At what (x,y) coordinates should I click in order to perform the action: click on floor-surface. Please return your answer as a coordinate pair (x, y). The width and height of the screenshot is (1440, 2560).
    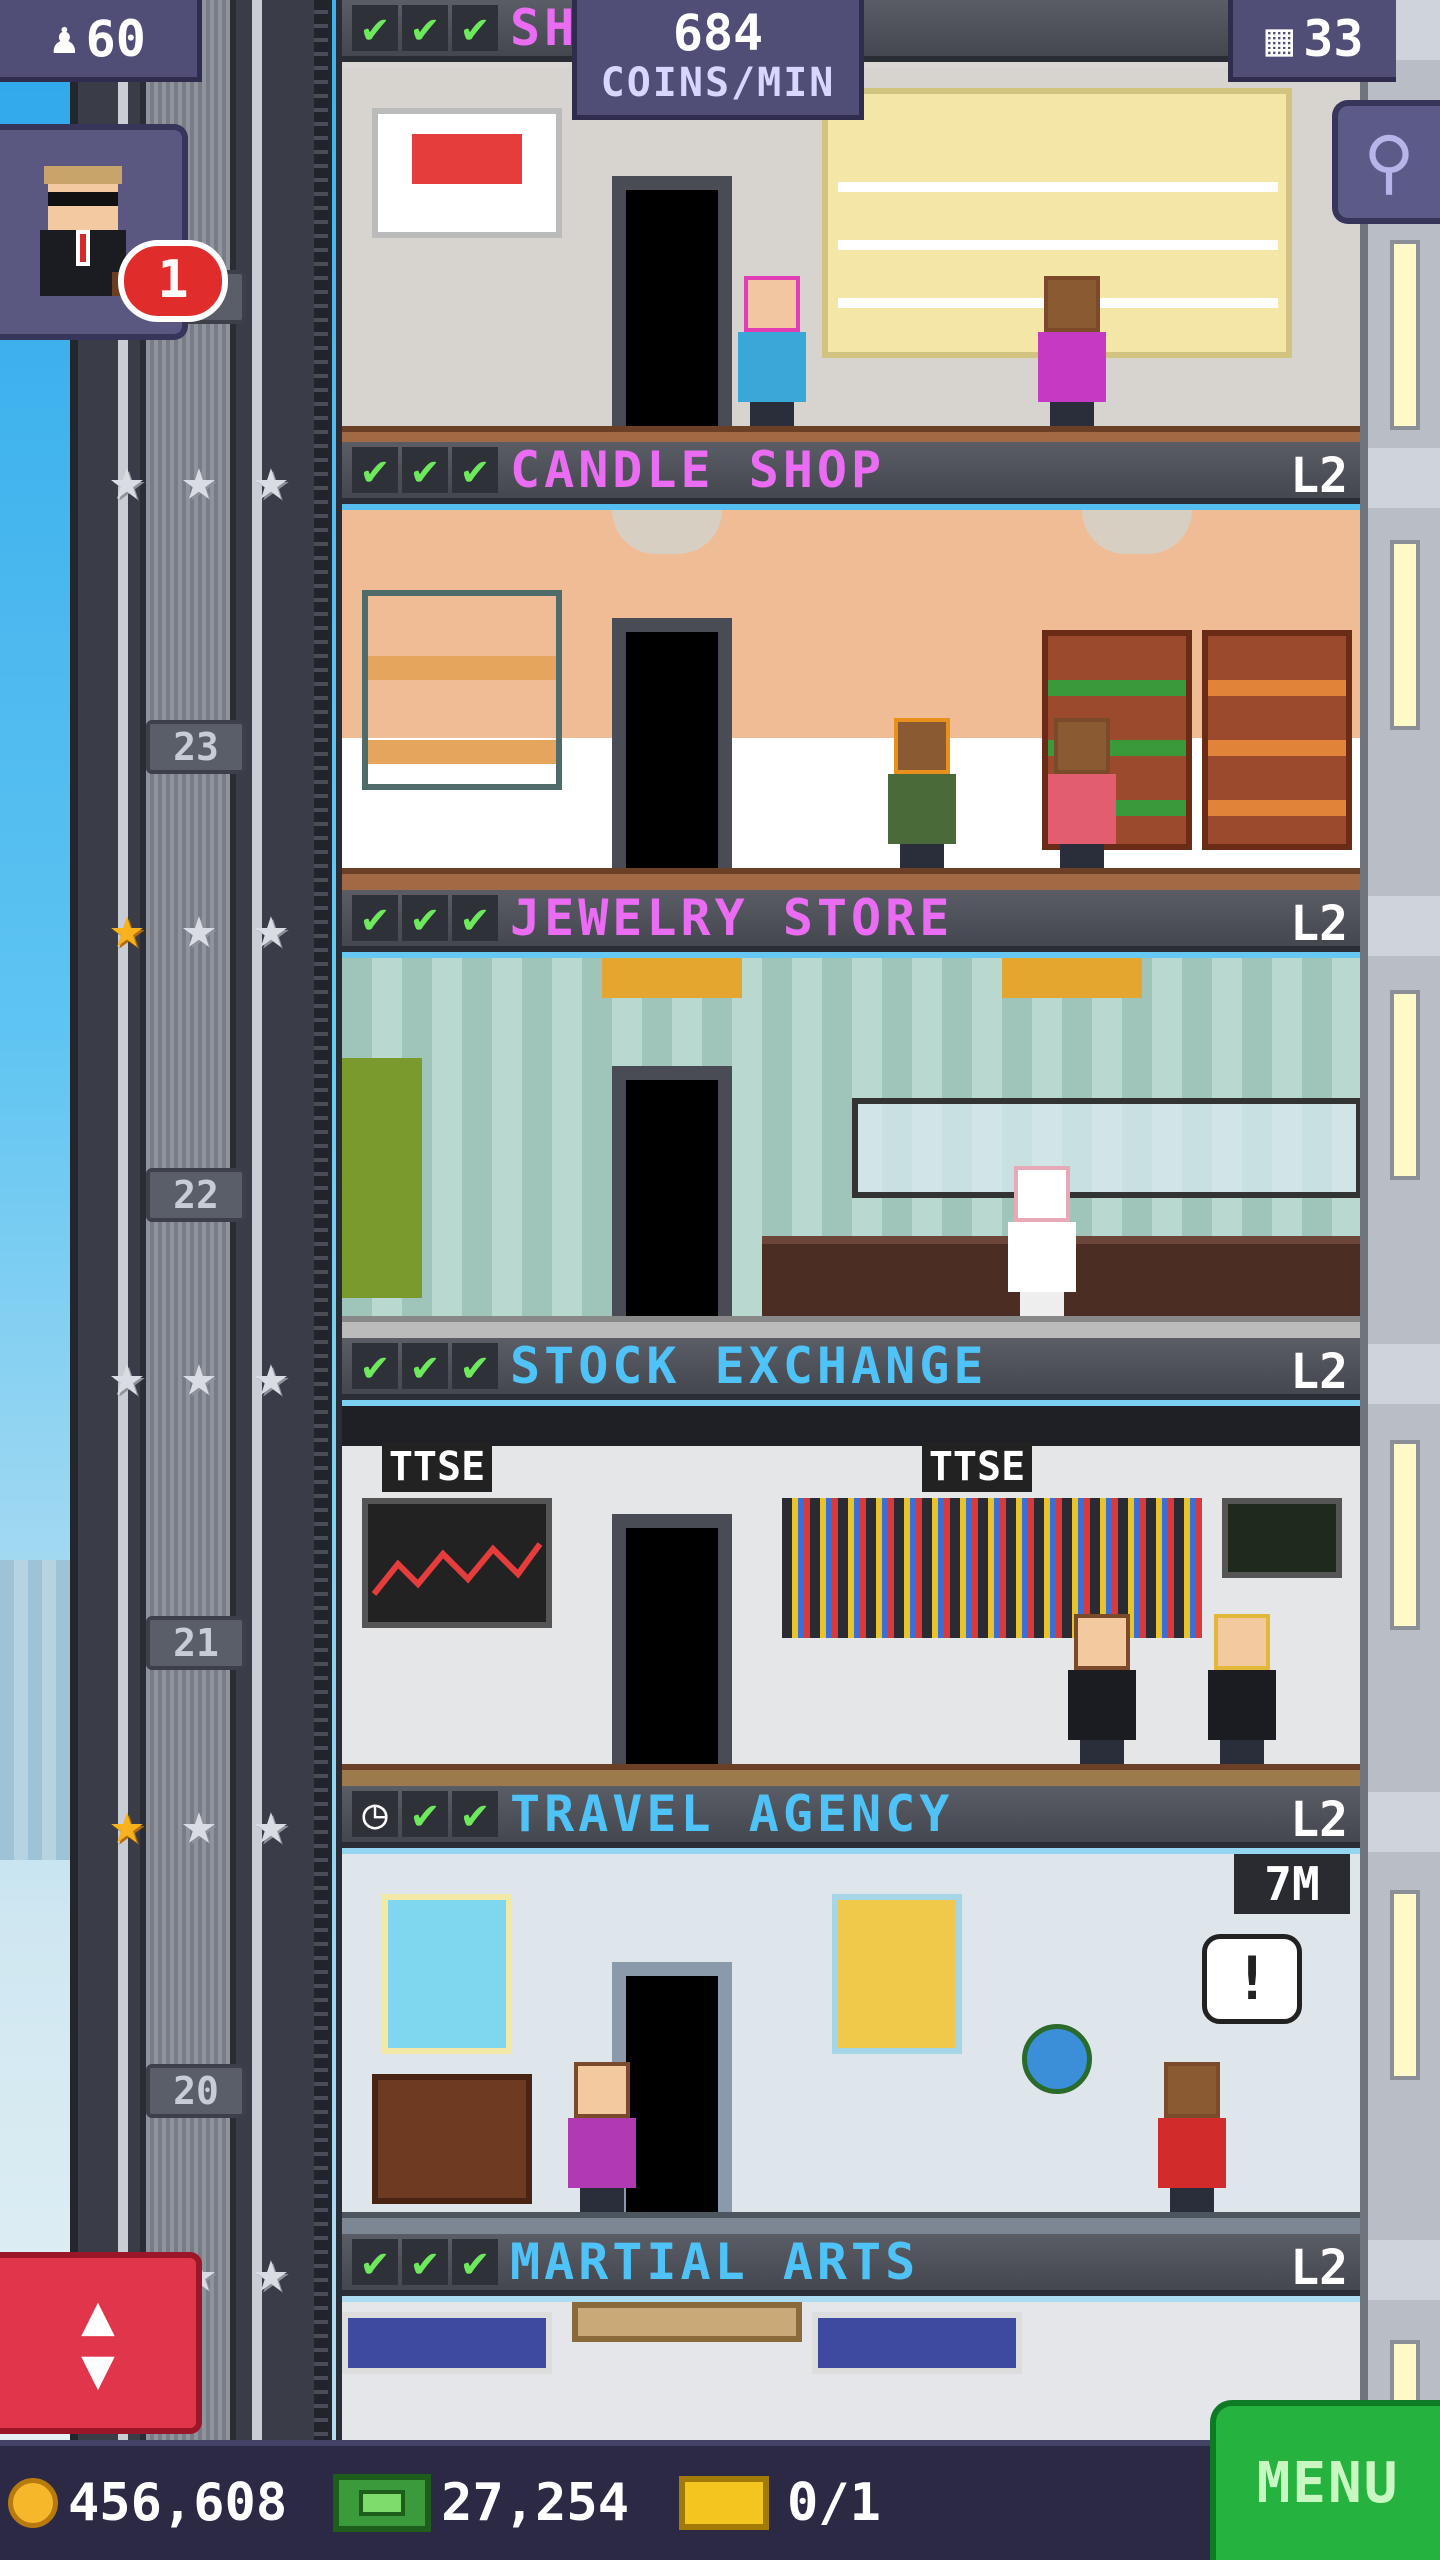
    Looking at the image, I should click on (851, 434).